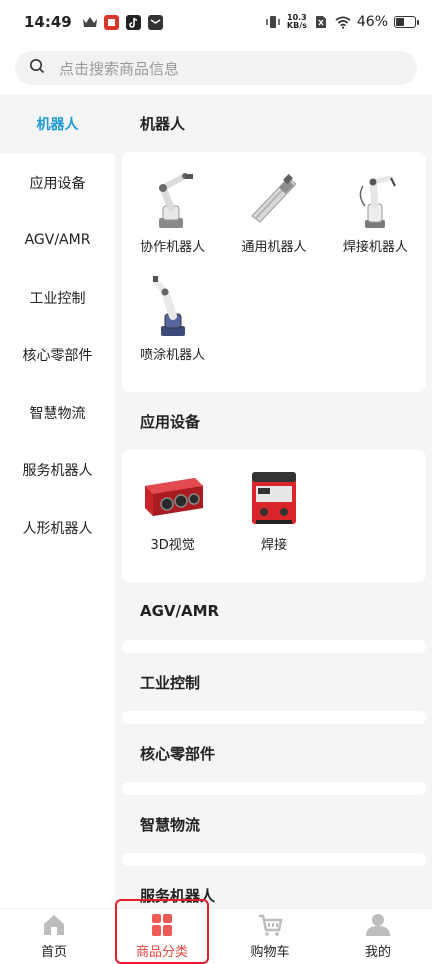 The width and height of the screenshot is (432, 964). Describe the element at coordinates (119, 68) in the screenshot. I see `search-placeholder: 点击搜索商品信息` at that location.